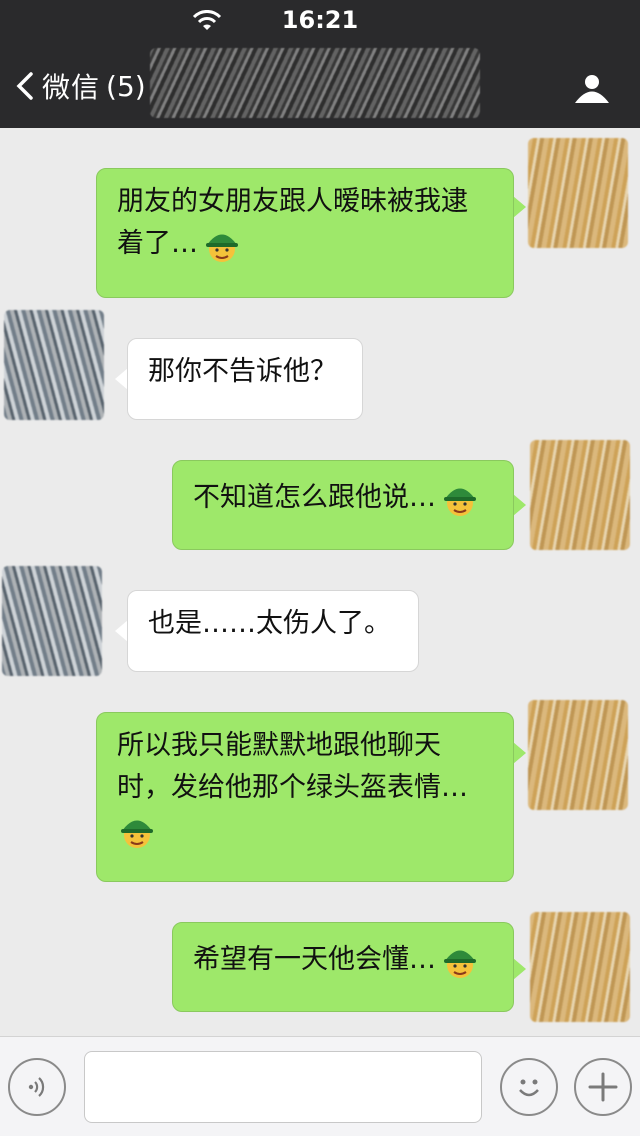  I want to click on message-text: 也是……太伤人了。, so click(269, 623).